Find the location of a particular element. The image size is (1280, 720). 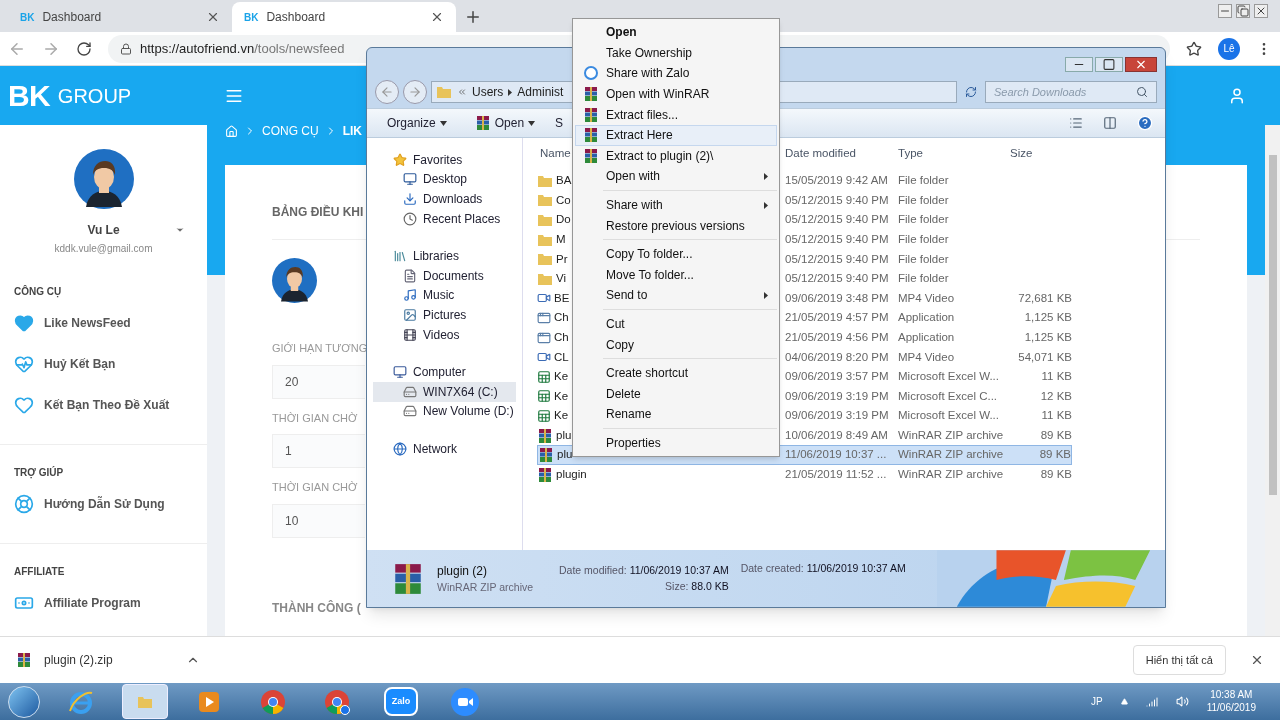

menu-item: Open with is located at coordinates (676, 176).